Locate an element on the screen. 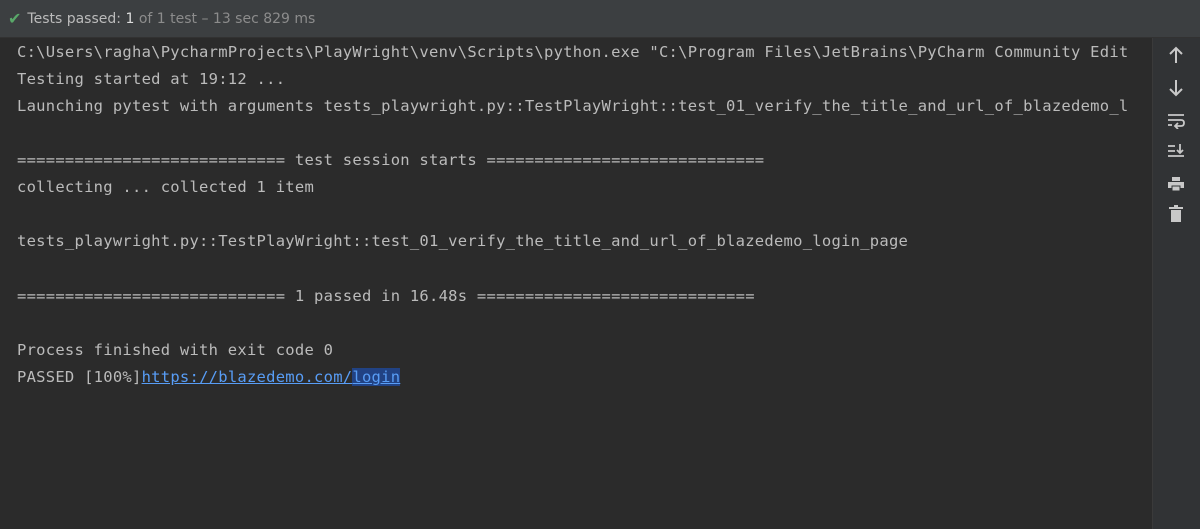 The height and width of the screenshot is (529, 1200). soft-wrap-icon is located at coordinates (1176, 121).